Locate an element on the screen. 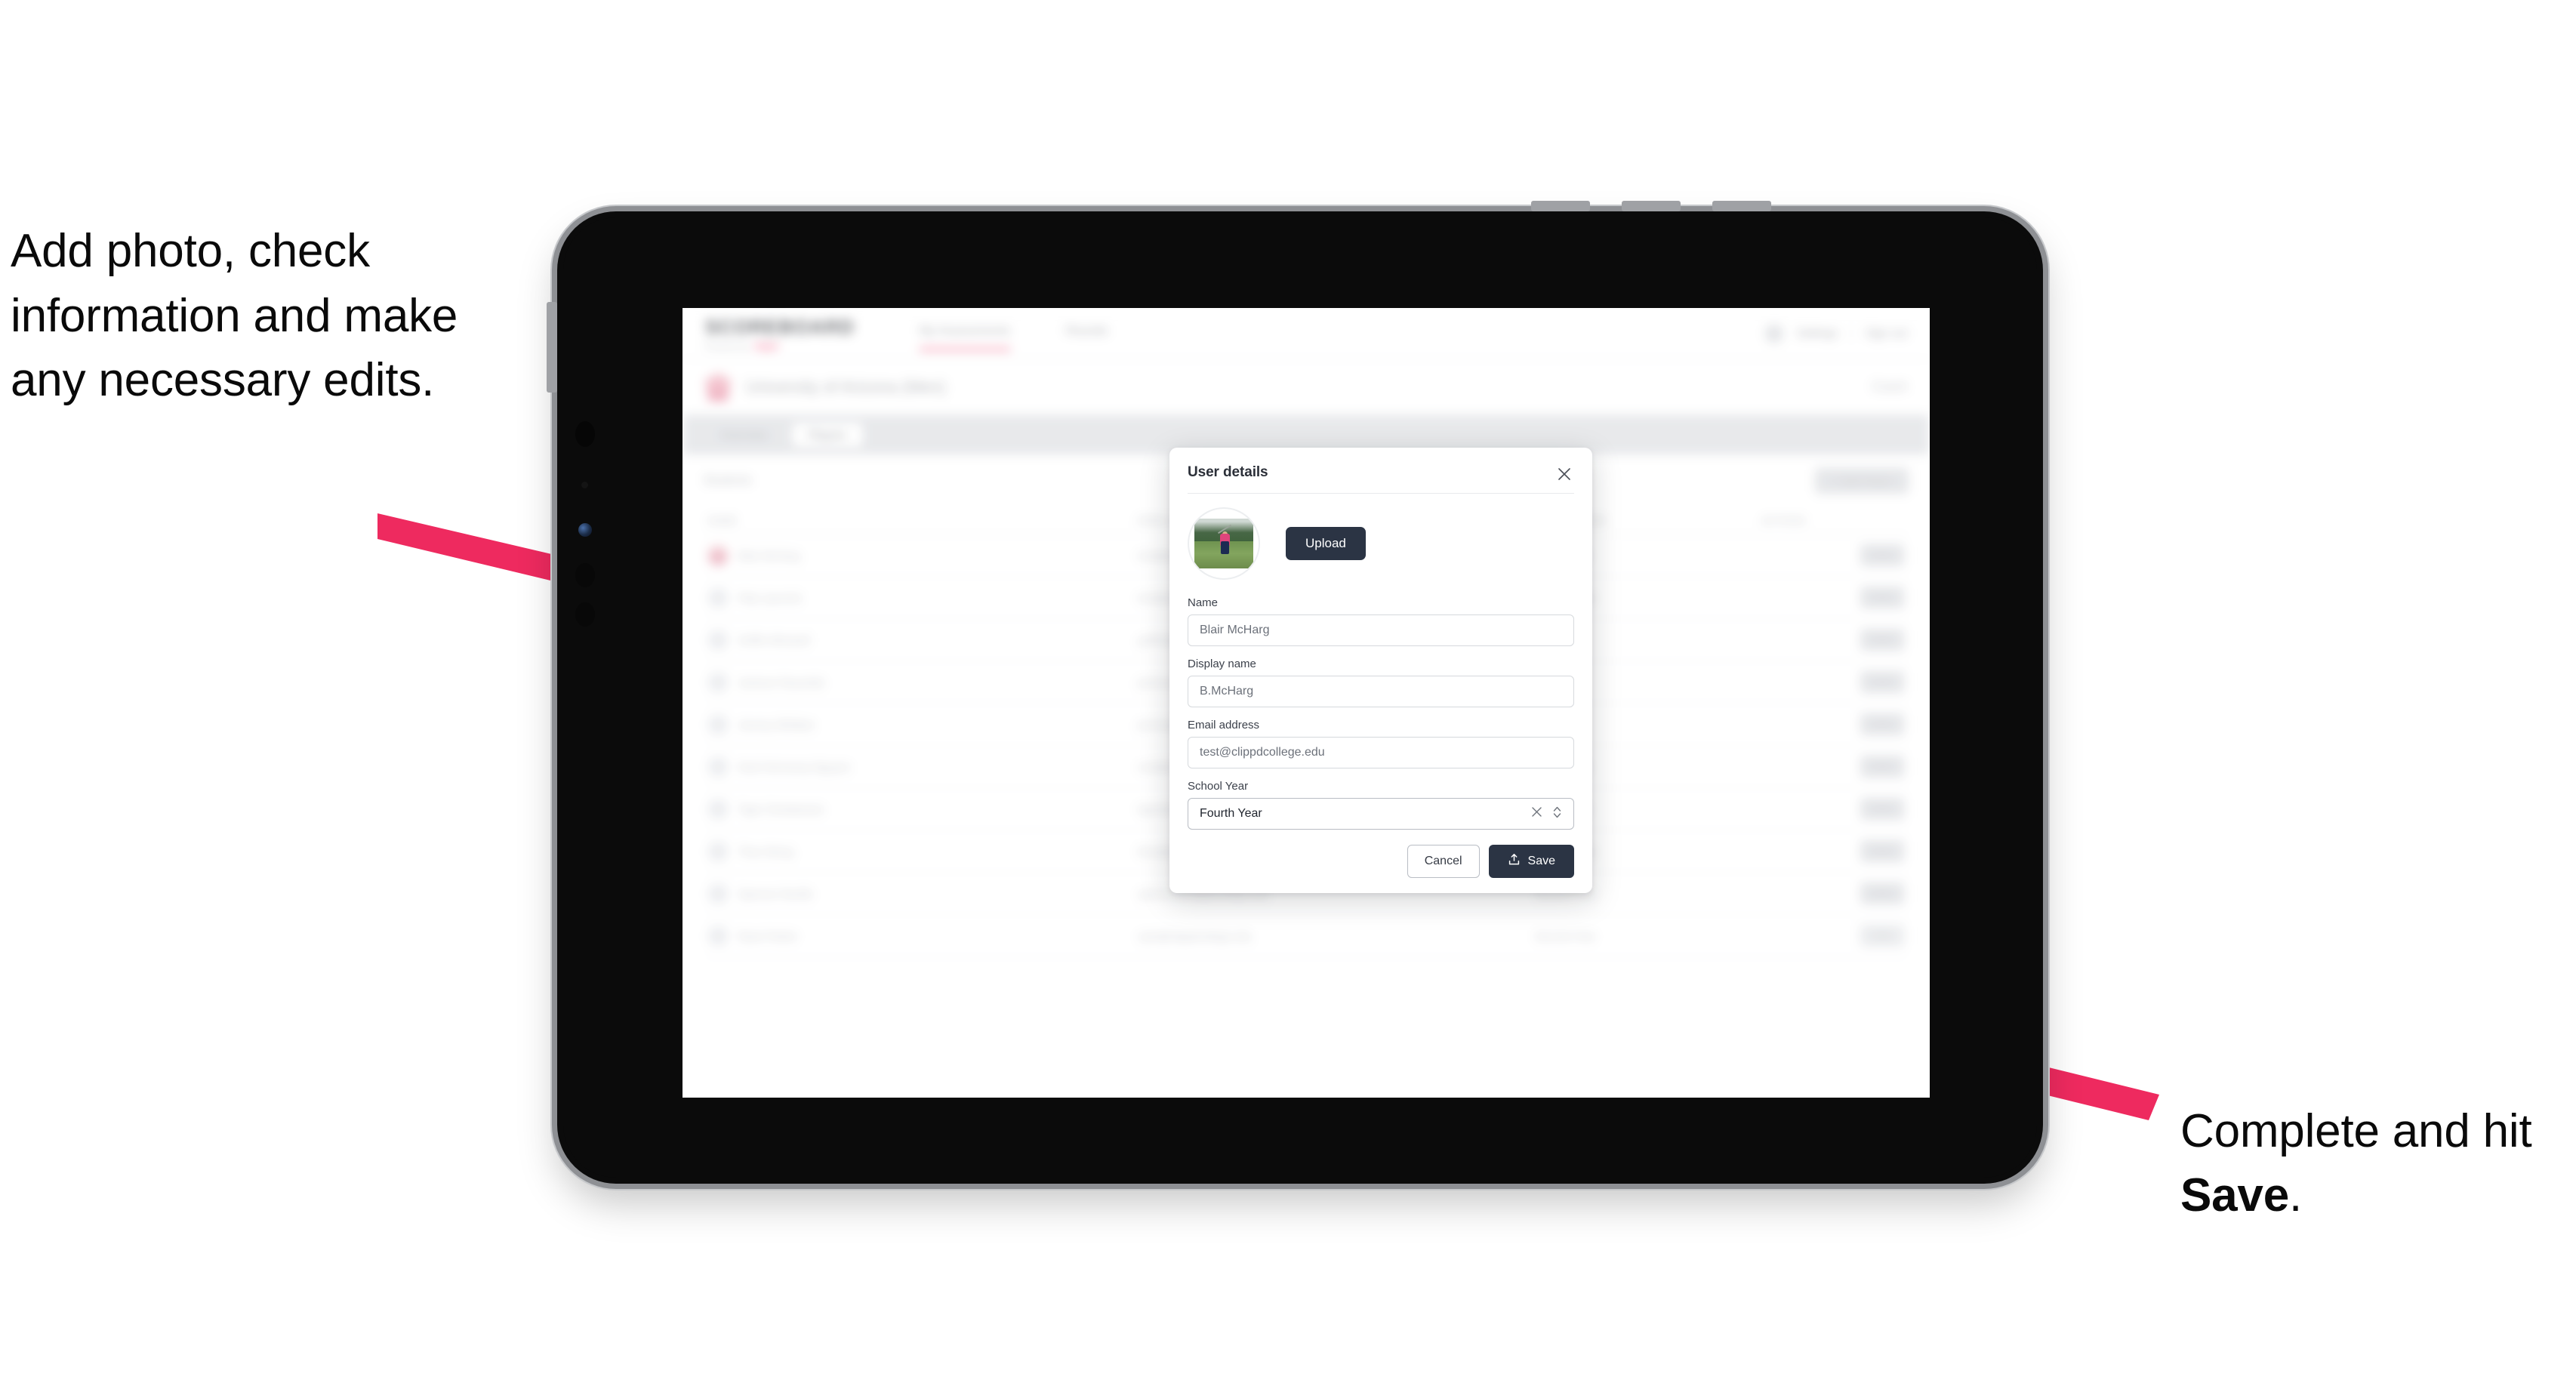 This screenshot has height=1386, width=2576. select-icon-group is located at coordinates (1546, 814).